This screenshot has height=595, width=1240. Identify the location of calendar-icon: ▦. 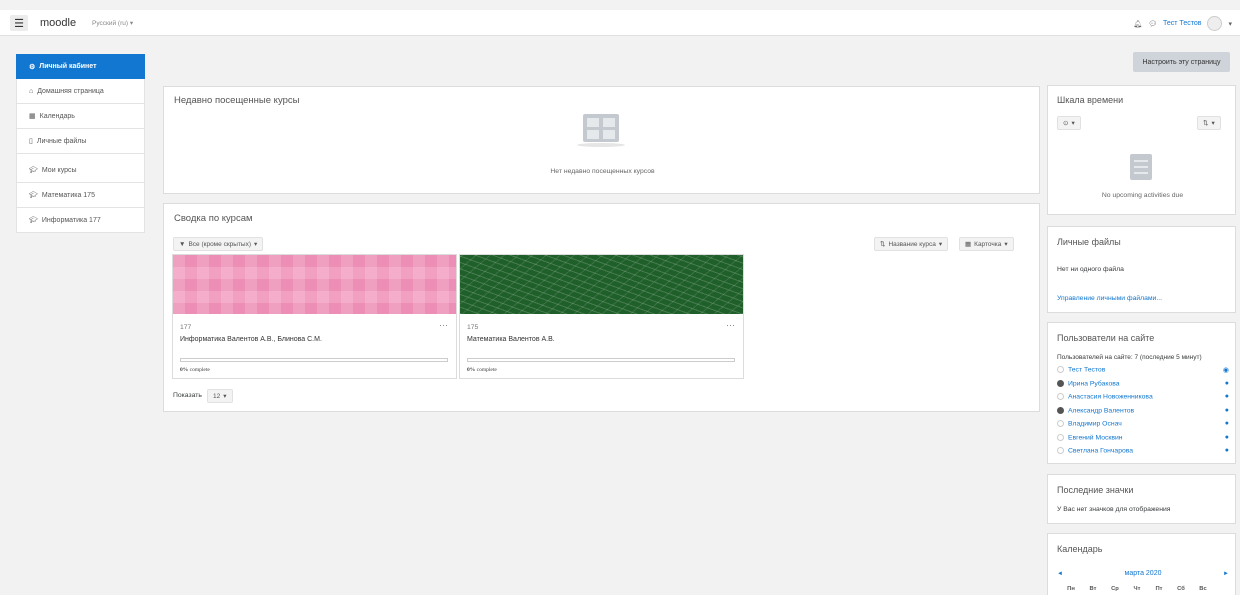
(32, 116).